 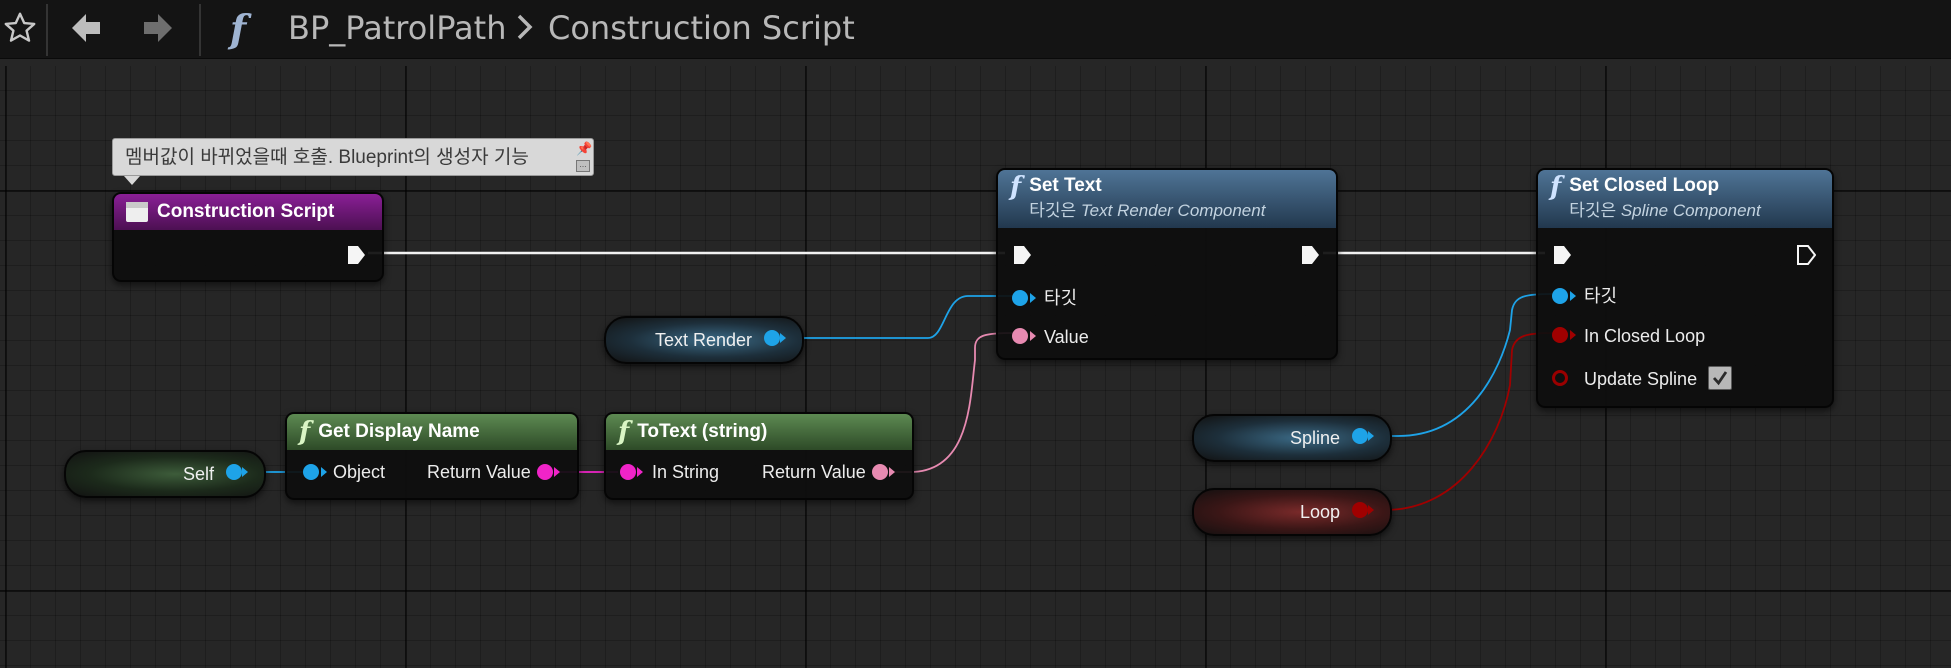 What do you see at coordinates (1665, 210) in the screenshot?
I see `node-subtitle: 타깃은 Spline Component` at bounding box center [1665, 210].